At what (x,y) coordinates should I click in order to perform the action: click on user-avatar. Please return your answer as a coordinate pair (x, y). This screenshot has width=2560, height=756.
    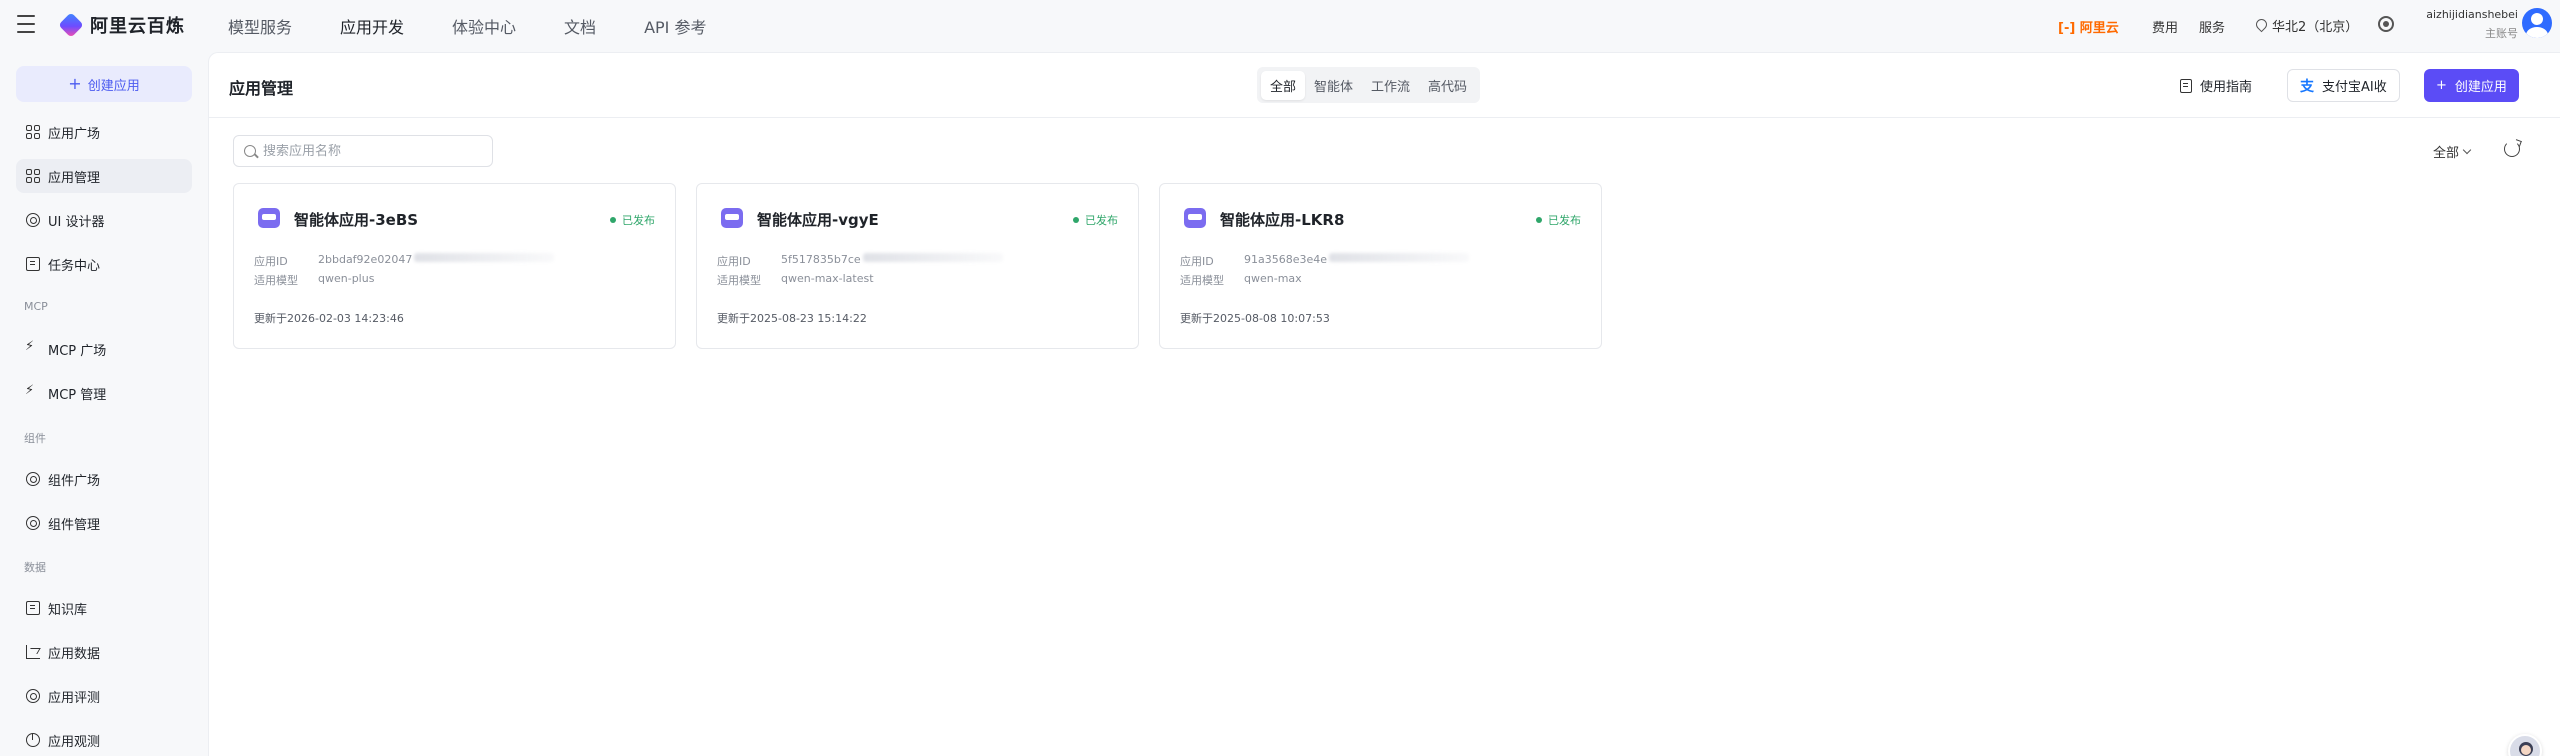
    Looking at the image, I should click on (2537, 23).